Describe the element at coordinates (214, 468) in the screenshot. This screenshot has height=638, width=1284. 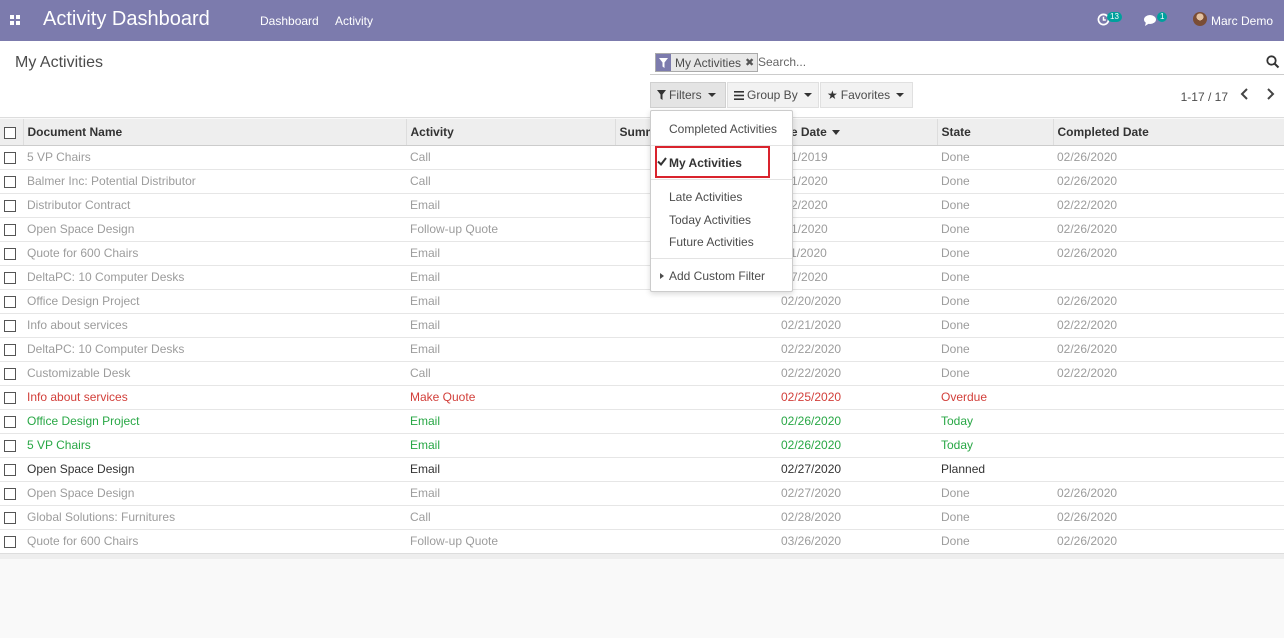
I see `cell-document-name: Open Space Design` at that location.